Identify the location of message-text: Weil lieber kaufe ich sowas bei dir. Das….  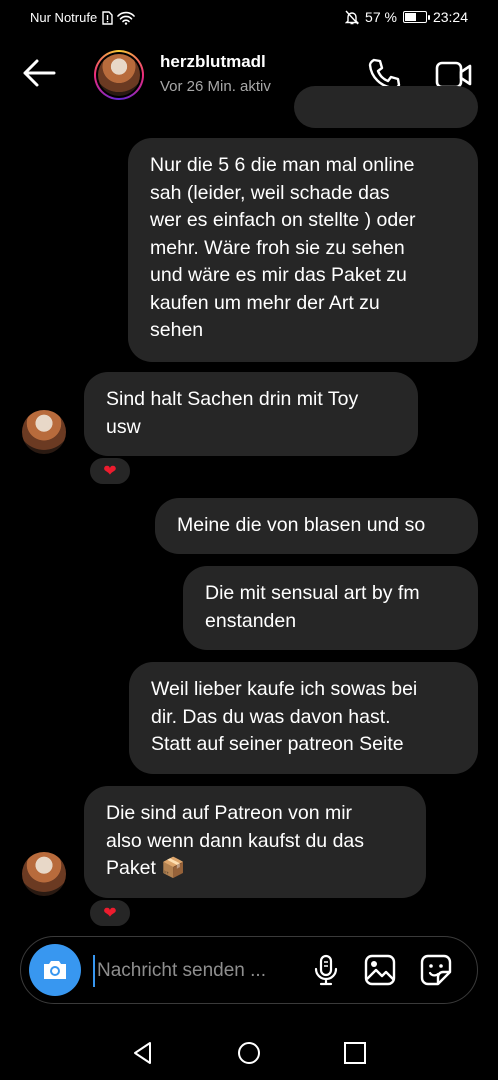
(284, 716).